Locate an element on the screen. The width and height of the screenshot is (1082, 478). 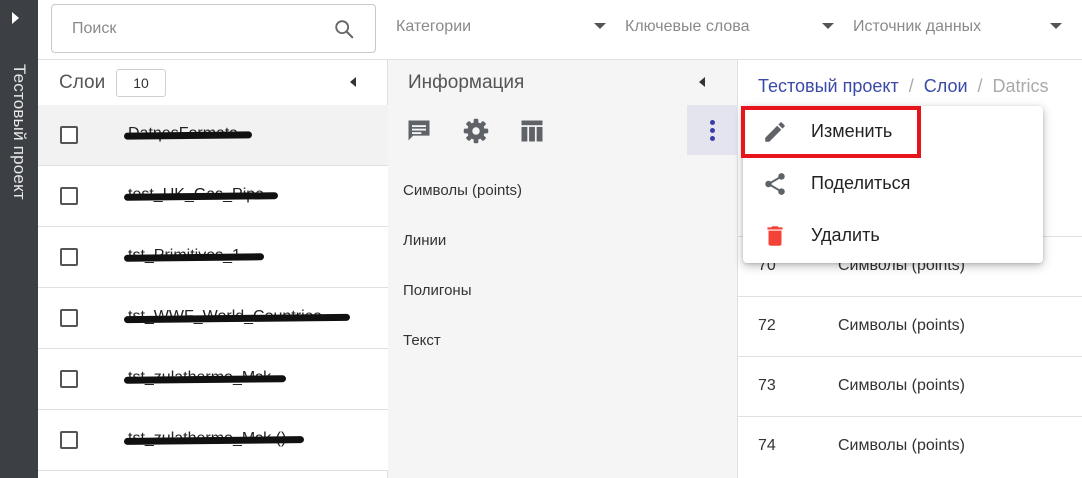
comment-icon is located at coordinates (419, 131).